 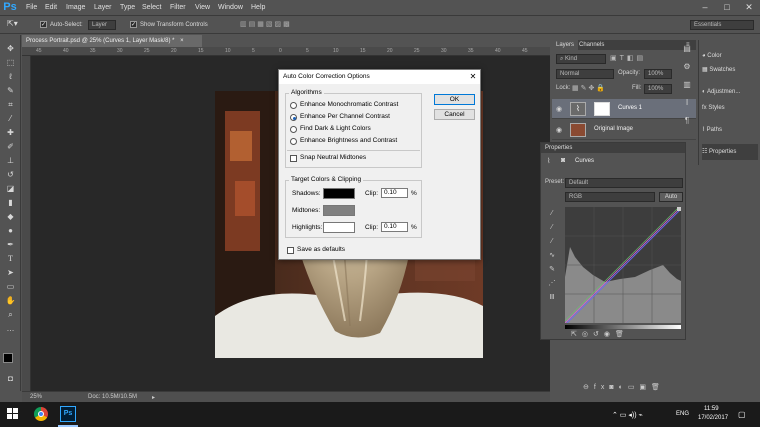 I want to click on quick-select-tool-icon: ✎, so click(x=10, y=90).